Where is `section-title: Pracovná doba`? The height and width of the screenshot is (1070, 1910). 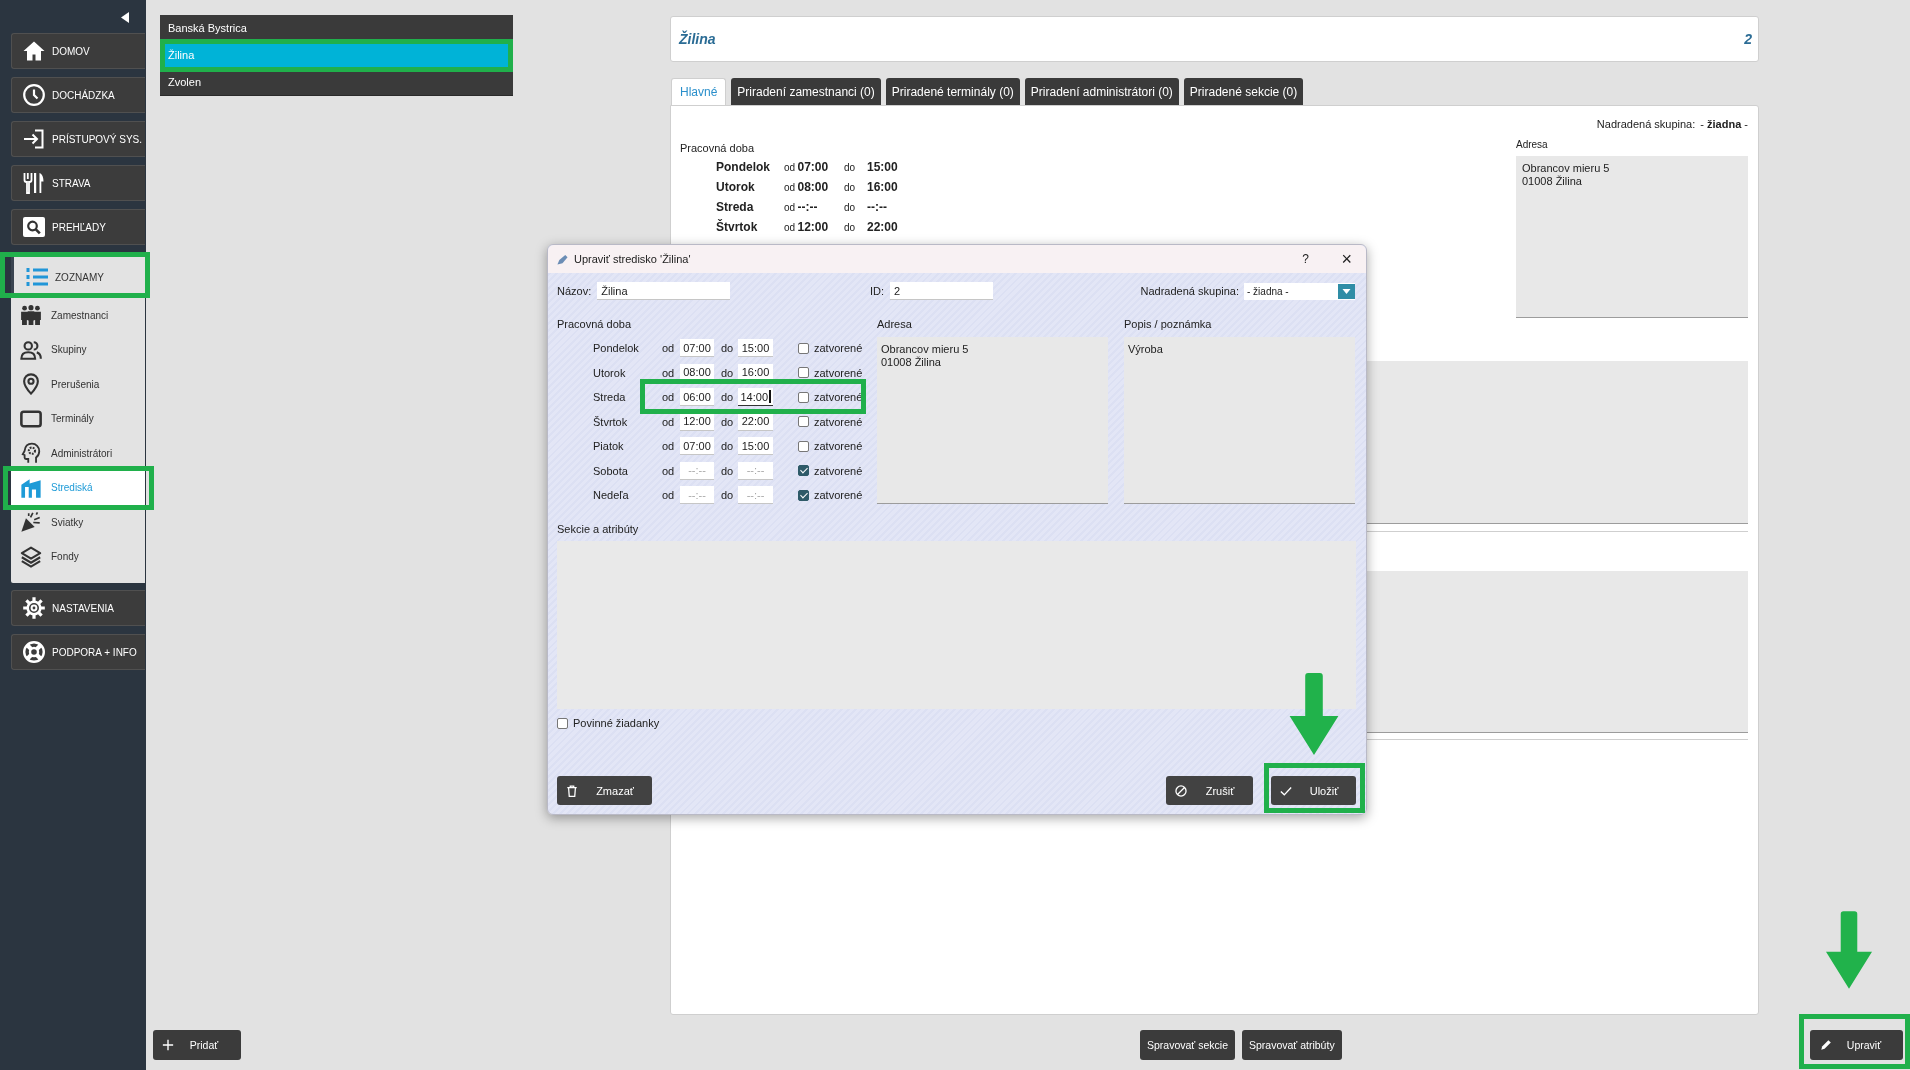 section-title: Pracovná doba is located at coordinates (594, 324).